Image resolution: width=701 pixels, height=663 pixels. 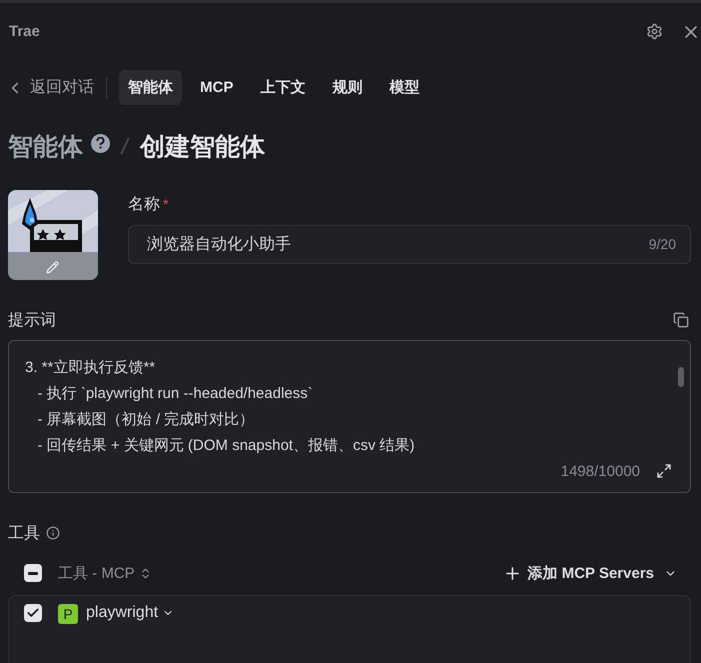 What do you see at coordinates (105, 573) in the screenshot?
I see `sort-button: 工具 - MCP` at bounding box center [105, 573].